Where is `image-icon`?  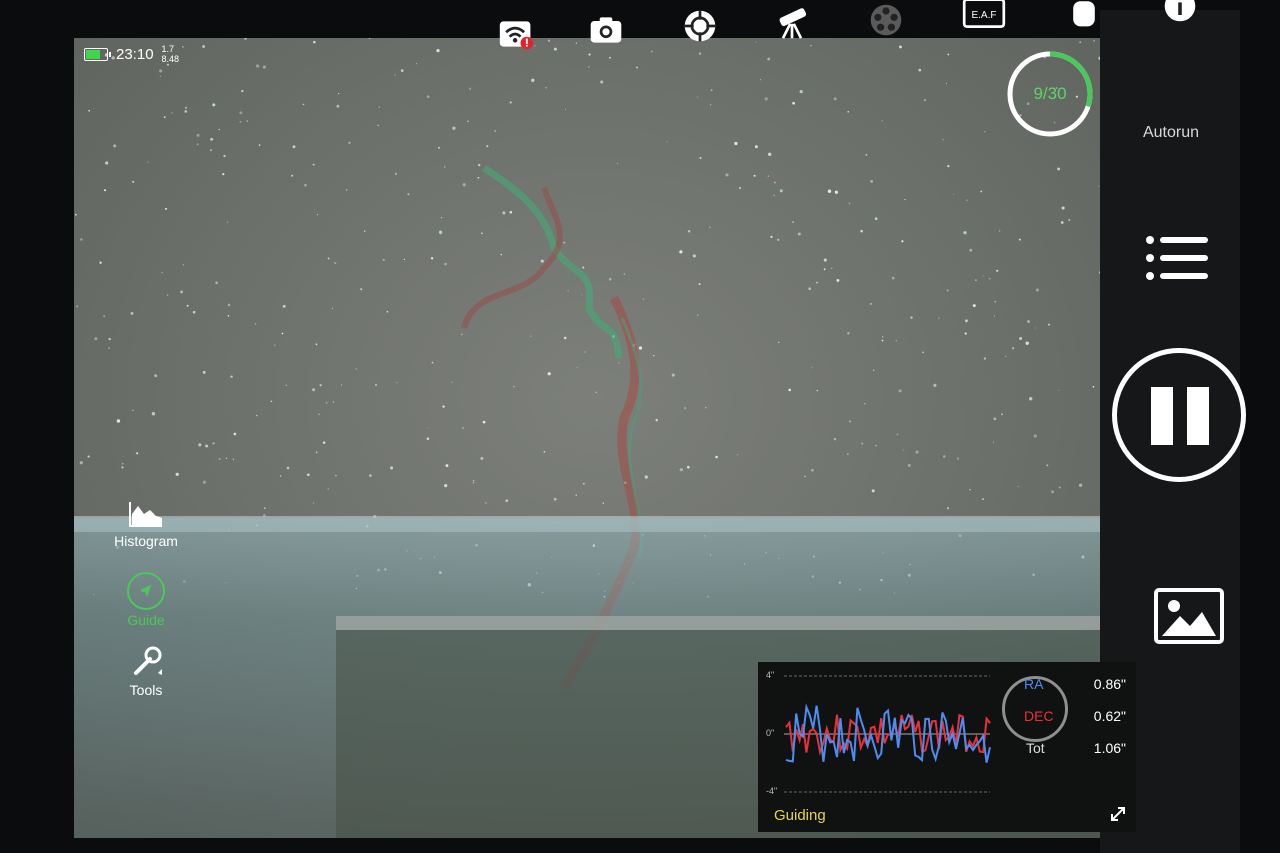 image-icon is located at coordinates (1189, 618).